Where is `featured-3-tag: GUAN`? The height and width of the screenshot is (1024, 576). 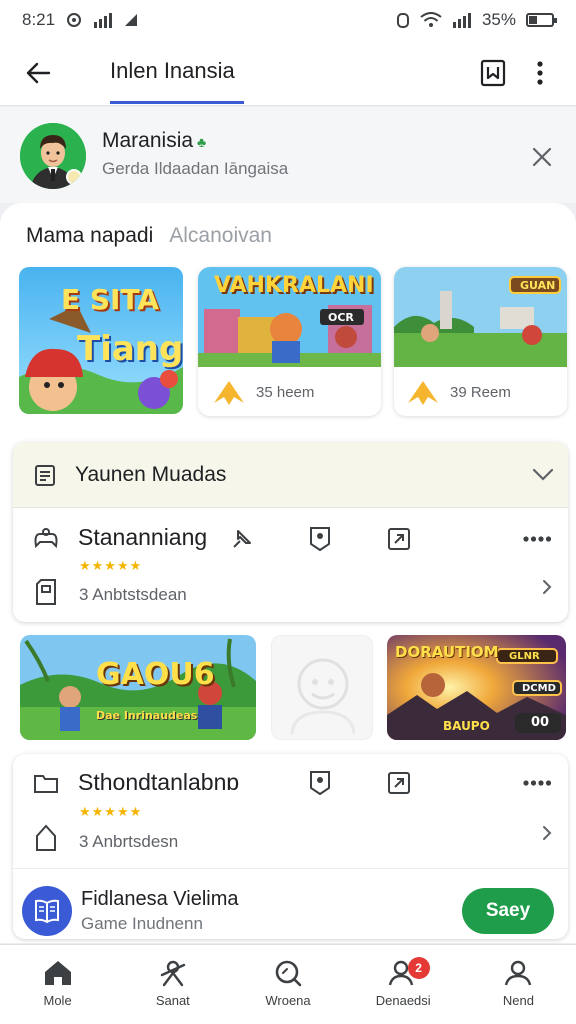
featured-3-tag: GUAN is located at coordinates (538, 285).